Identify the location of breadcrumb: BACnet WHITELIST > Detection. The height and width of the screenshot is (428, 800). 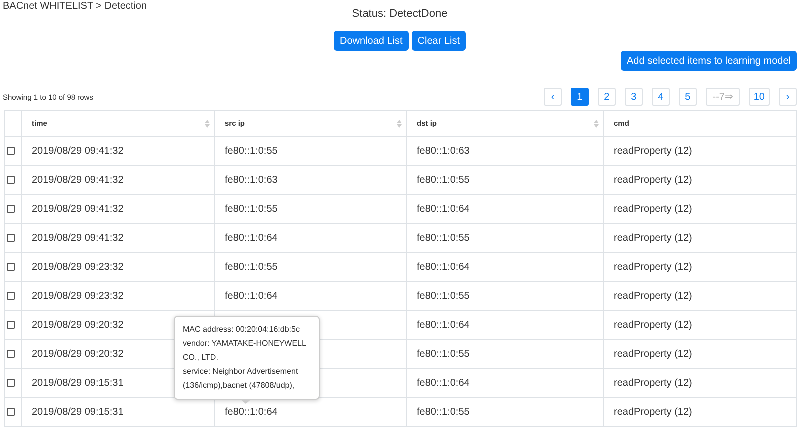
(75, 6).